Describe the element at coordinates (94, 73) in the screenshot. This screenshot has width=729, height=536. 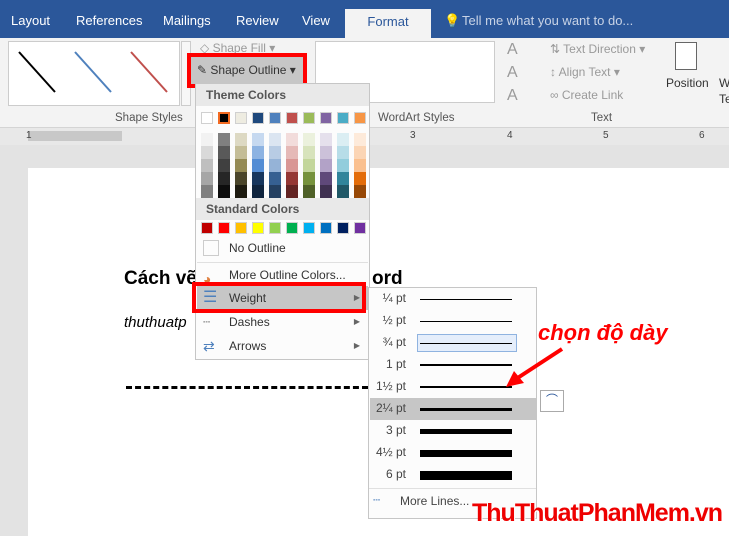
I see `shape-styles-gallery` at that location.